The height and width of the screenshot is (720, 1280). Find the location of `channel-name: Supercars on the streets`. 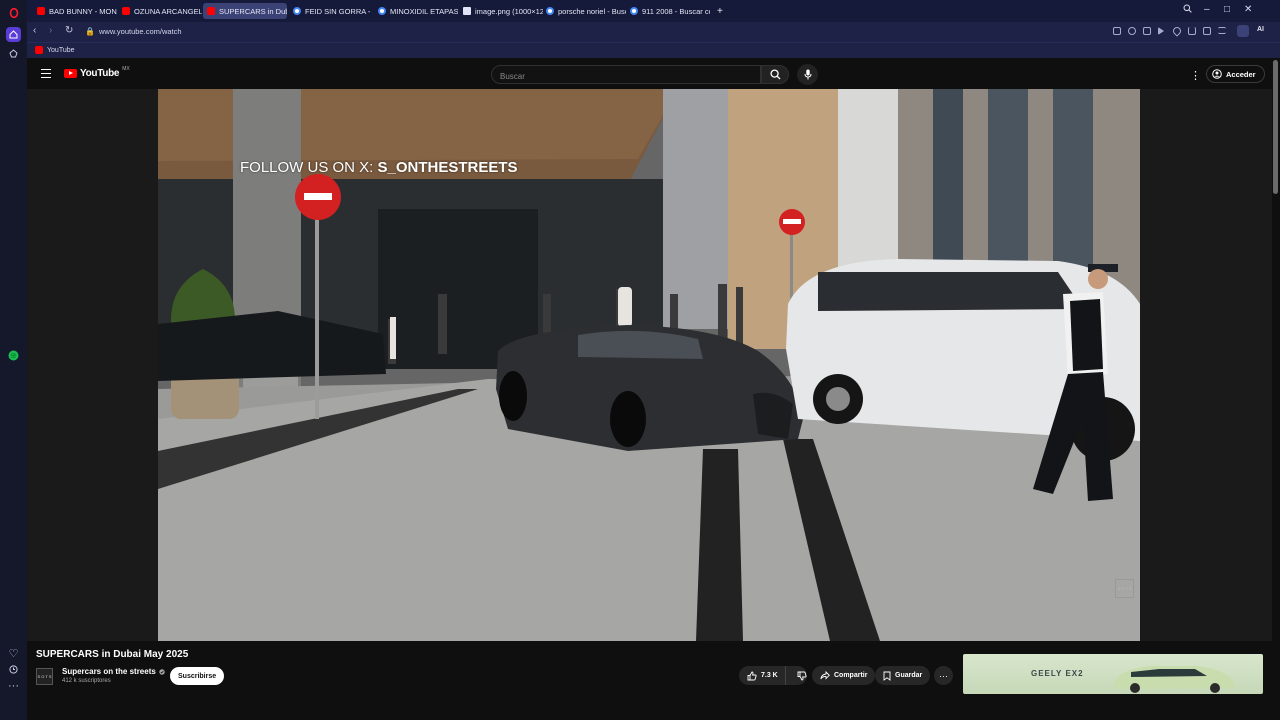

channel-name: Supercars on the streets is located at coordinates (113, 671).